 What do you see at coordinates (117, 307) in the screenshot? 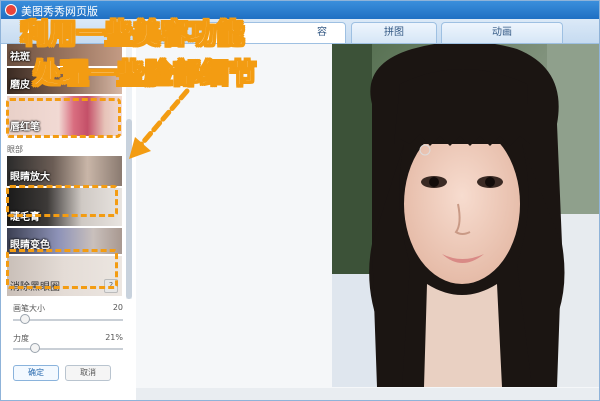
I see `brush-size-value: 20` at bounding box center [117, 307].